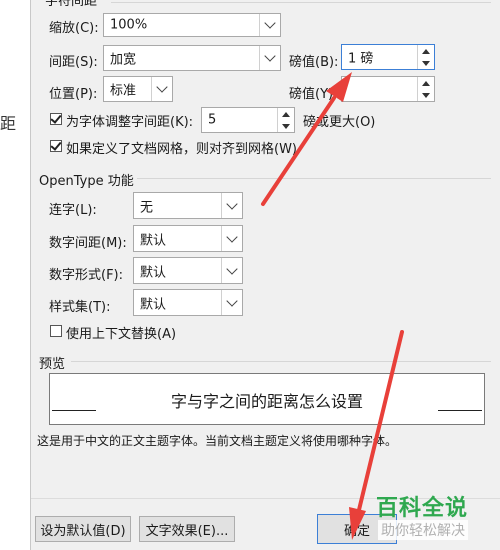  I want to click on watermark-subtitle: 助你轻松解决, so click(423, 530).